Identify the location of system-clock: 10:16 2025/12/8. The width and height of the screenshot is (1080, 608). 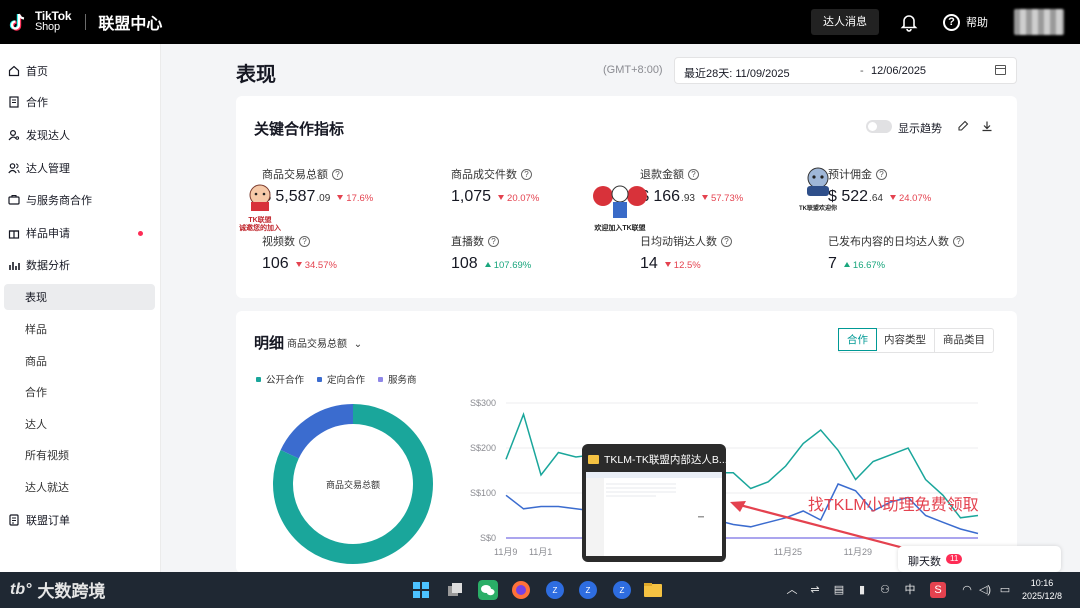
(1042, 590).